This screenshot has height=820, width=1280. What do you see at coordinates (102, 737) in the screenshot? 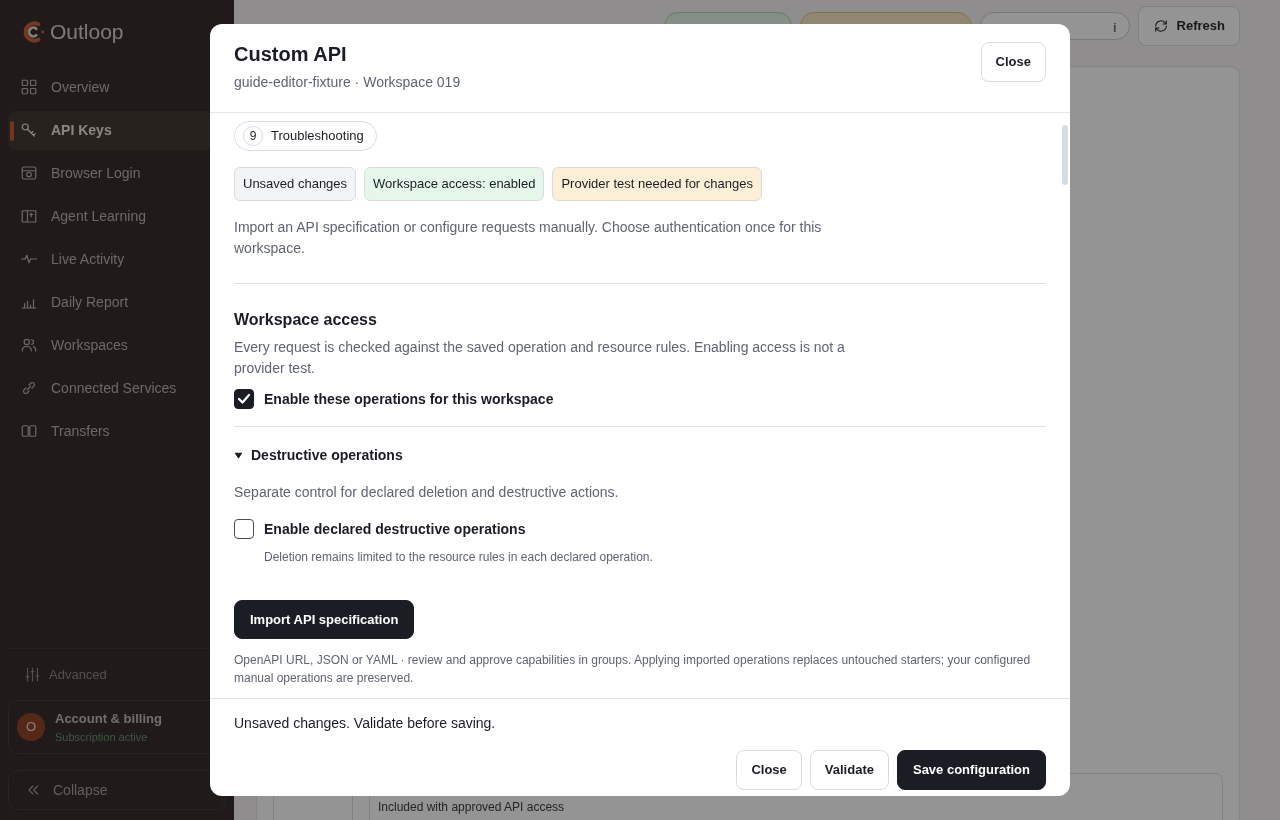
I see `subscription-status: Subscription active` at bounding box center [102, 737].